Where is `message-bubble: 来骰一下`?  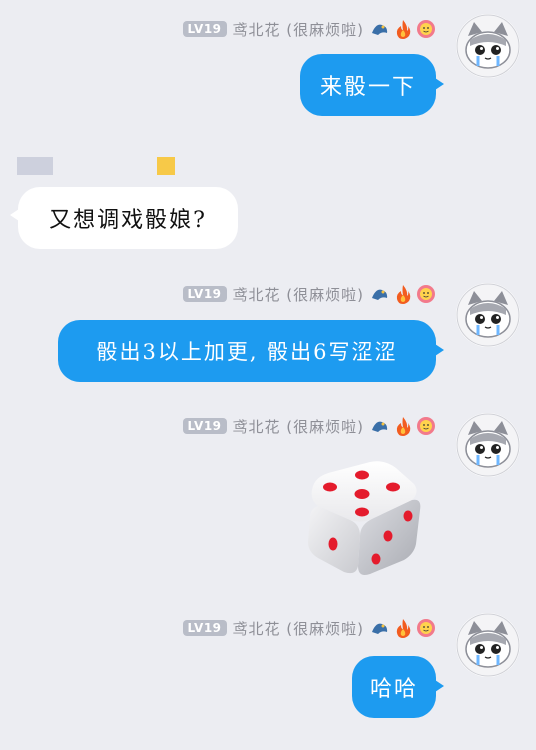
message-bubble: 来骰一下 is located at coordinates (372, 85).